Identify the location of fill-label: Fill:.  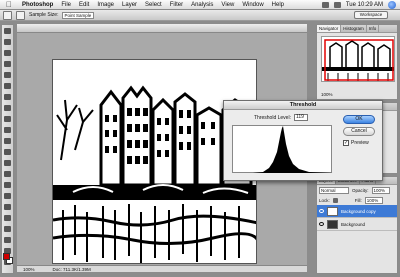
(358, 200).